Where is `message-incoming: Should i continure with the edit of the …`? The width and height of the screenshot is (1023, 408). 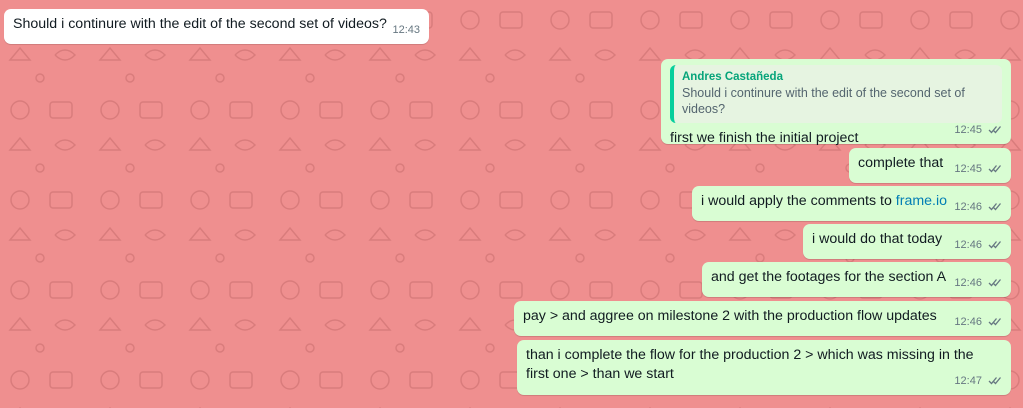
message-incoming: Should i continure with the edit of the … is located at coordinates (216, 26).